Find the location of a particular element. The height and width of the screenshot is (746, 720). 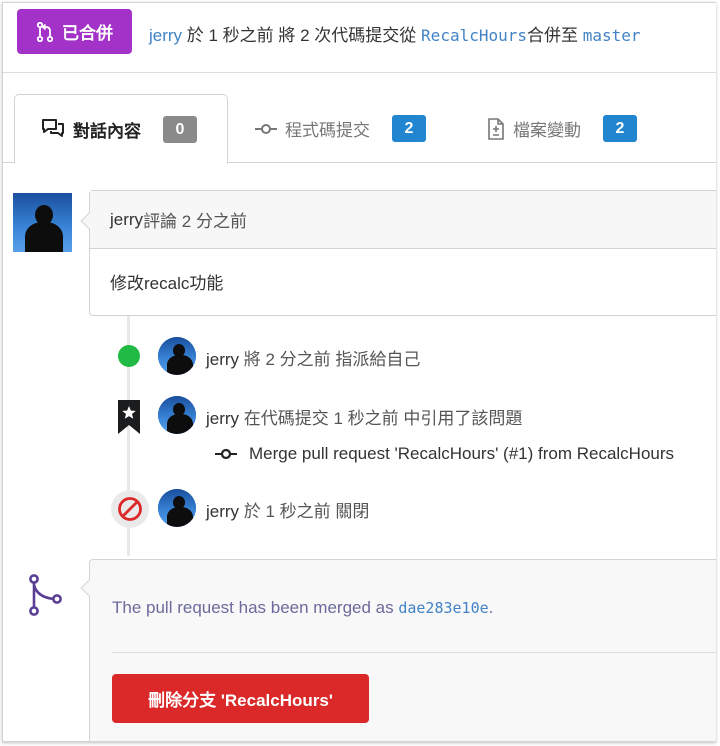

author-link: jerry is located at coordinates (165, 35).